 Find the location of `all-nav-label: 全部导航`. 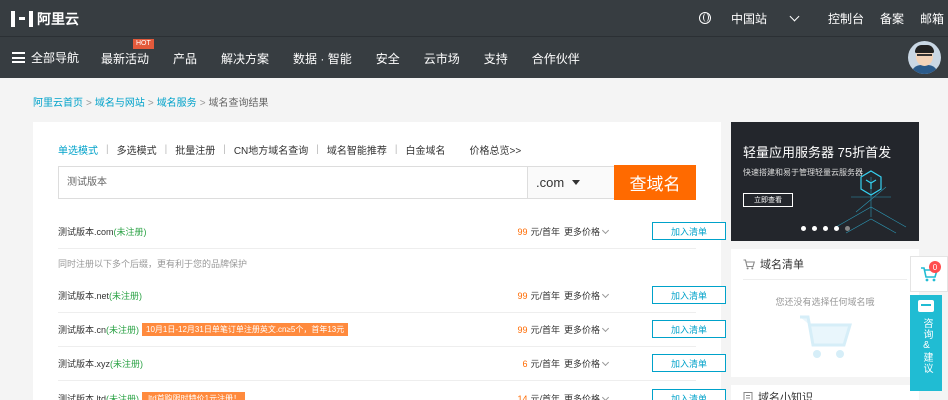

all-nav-label: 全部导航 is located at coordinates (55, 58).